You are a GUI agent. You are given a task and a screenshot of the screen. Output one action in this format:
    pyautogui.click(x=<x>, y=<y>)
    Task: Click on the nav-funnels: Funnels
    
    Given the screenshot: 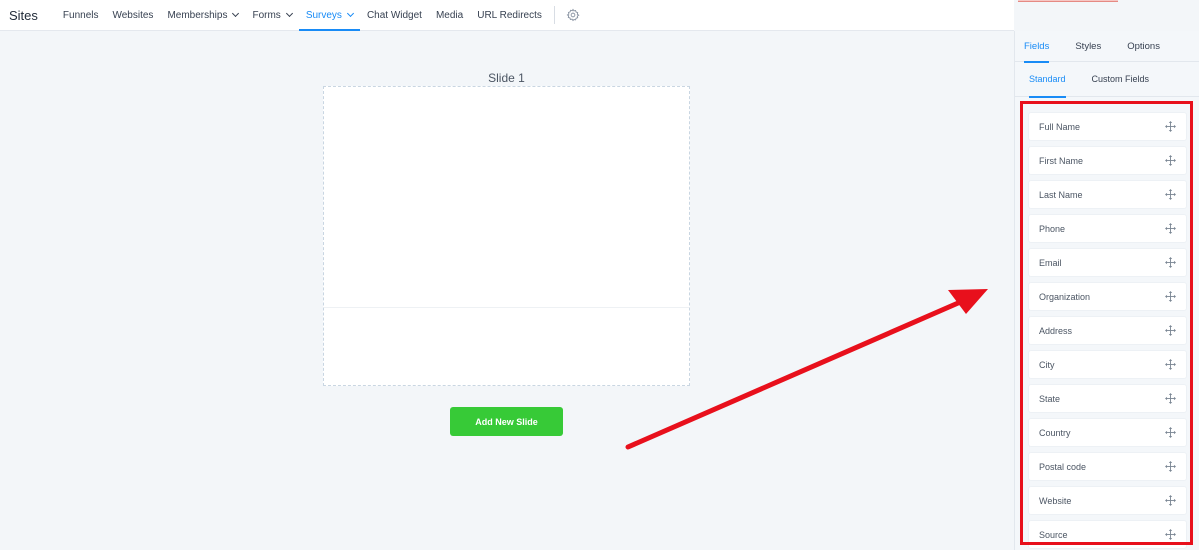 What is the action you would take?
    pyautogui.click(x=81, y=15)
    